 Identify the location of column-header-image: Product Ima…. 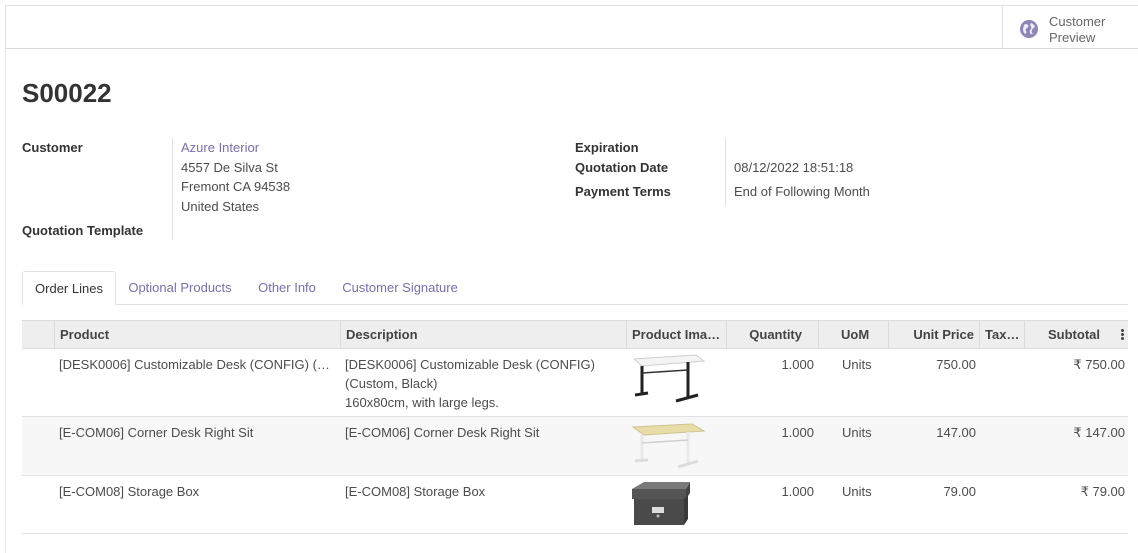
(677, 334).